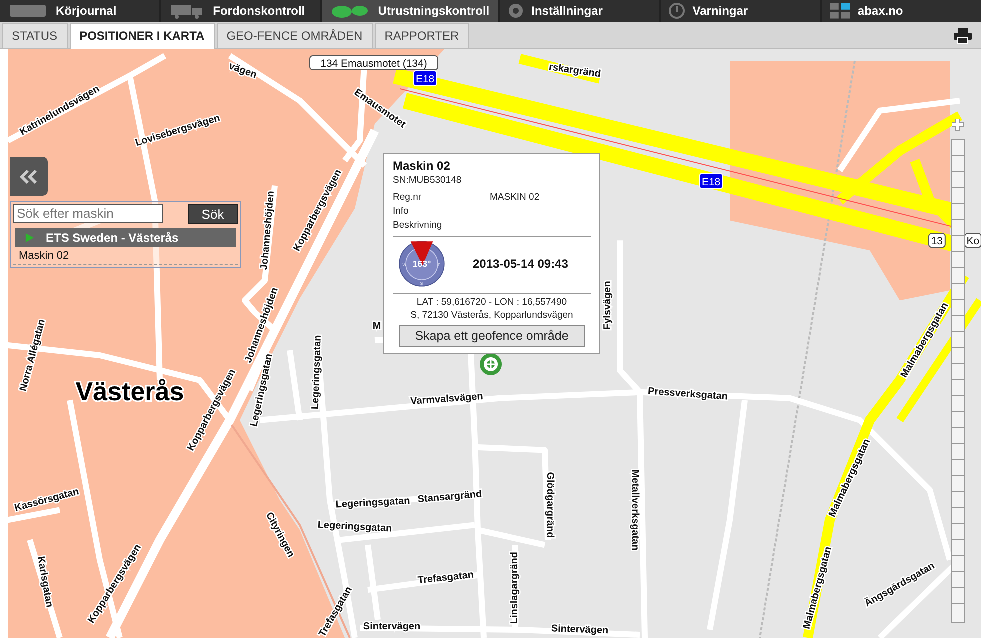 The image size is (981, 638). I want to click on field-label: Reg.nr, so click(408, 197).